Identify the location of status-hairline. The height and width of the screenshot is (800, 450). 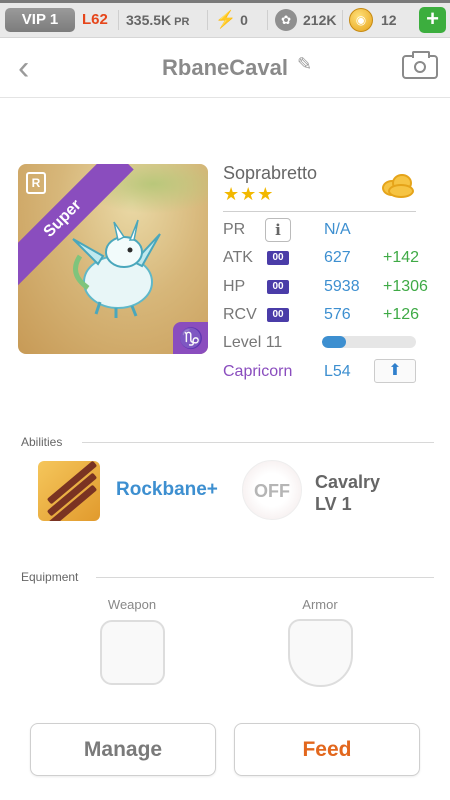
(225, 1).